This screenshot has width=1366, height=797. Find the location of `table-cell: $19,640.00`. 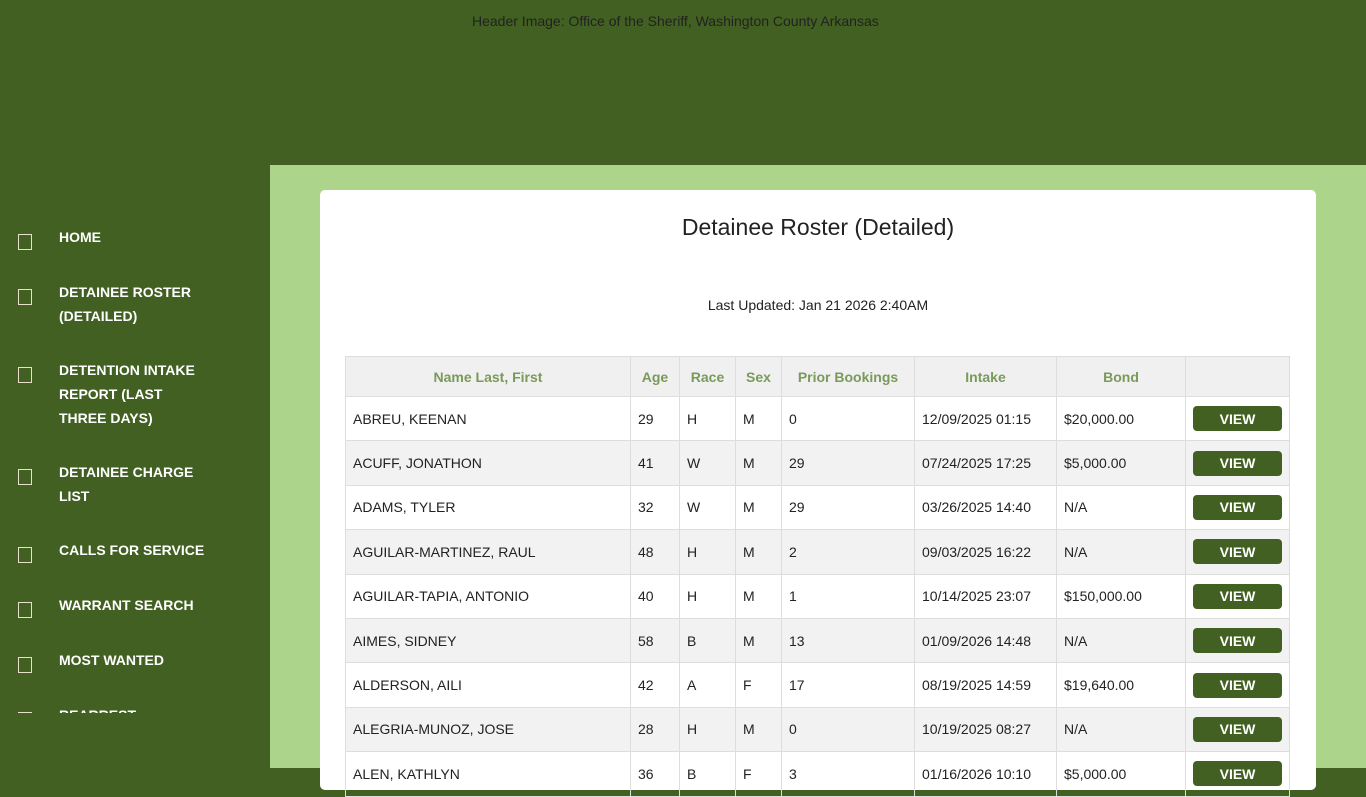

table-cell: $19,640.00 is located at coordinates (1121, 685).